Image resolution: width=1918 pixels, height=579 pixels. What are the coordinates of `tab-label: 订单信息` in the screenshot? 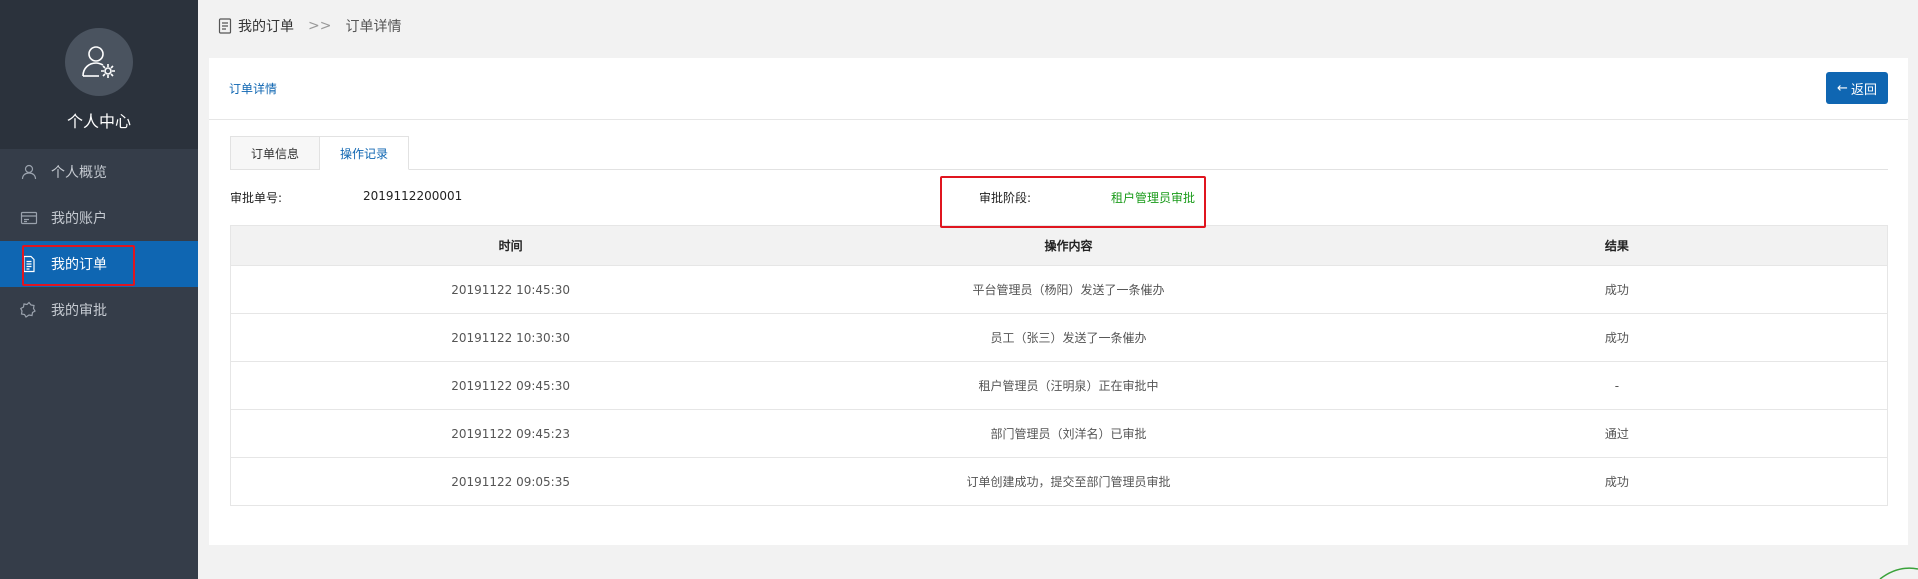 It's located at (275, 153).